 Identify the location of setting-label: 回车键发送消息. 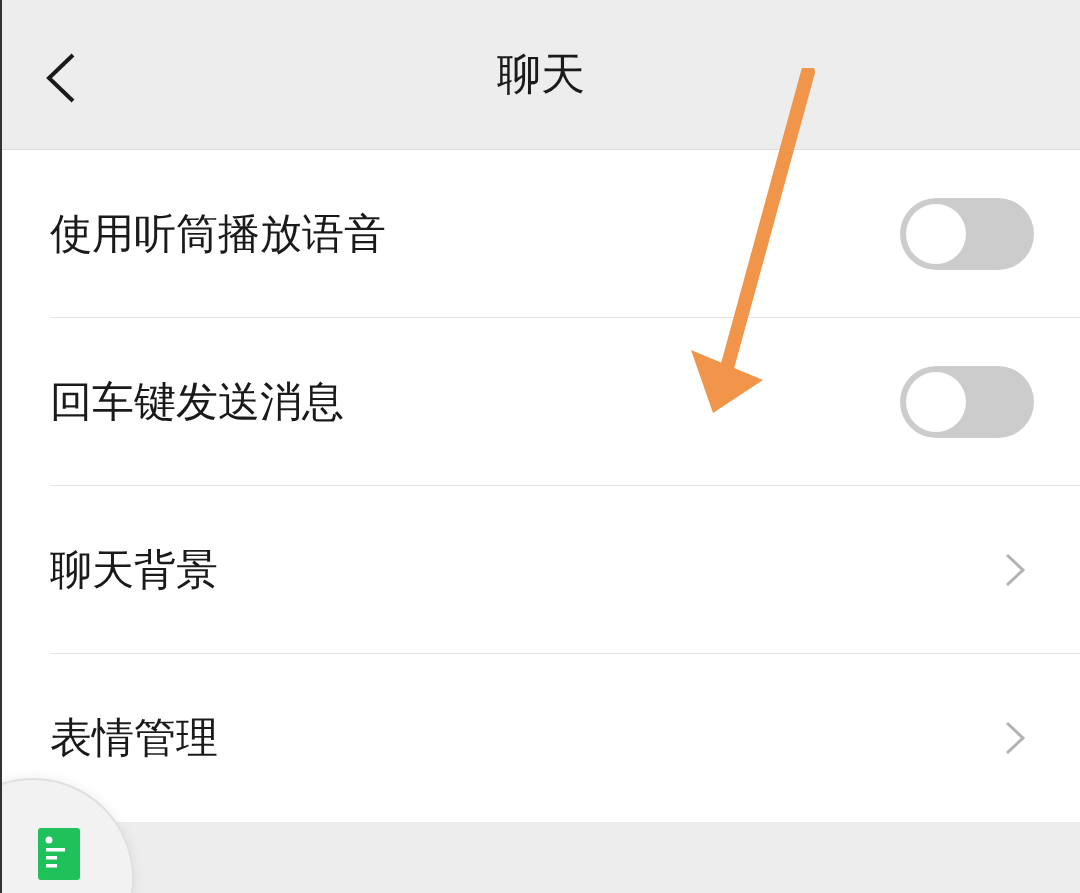
(197, 401).